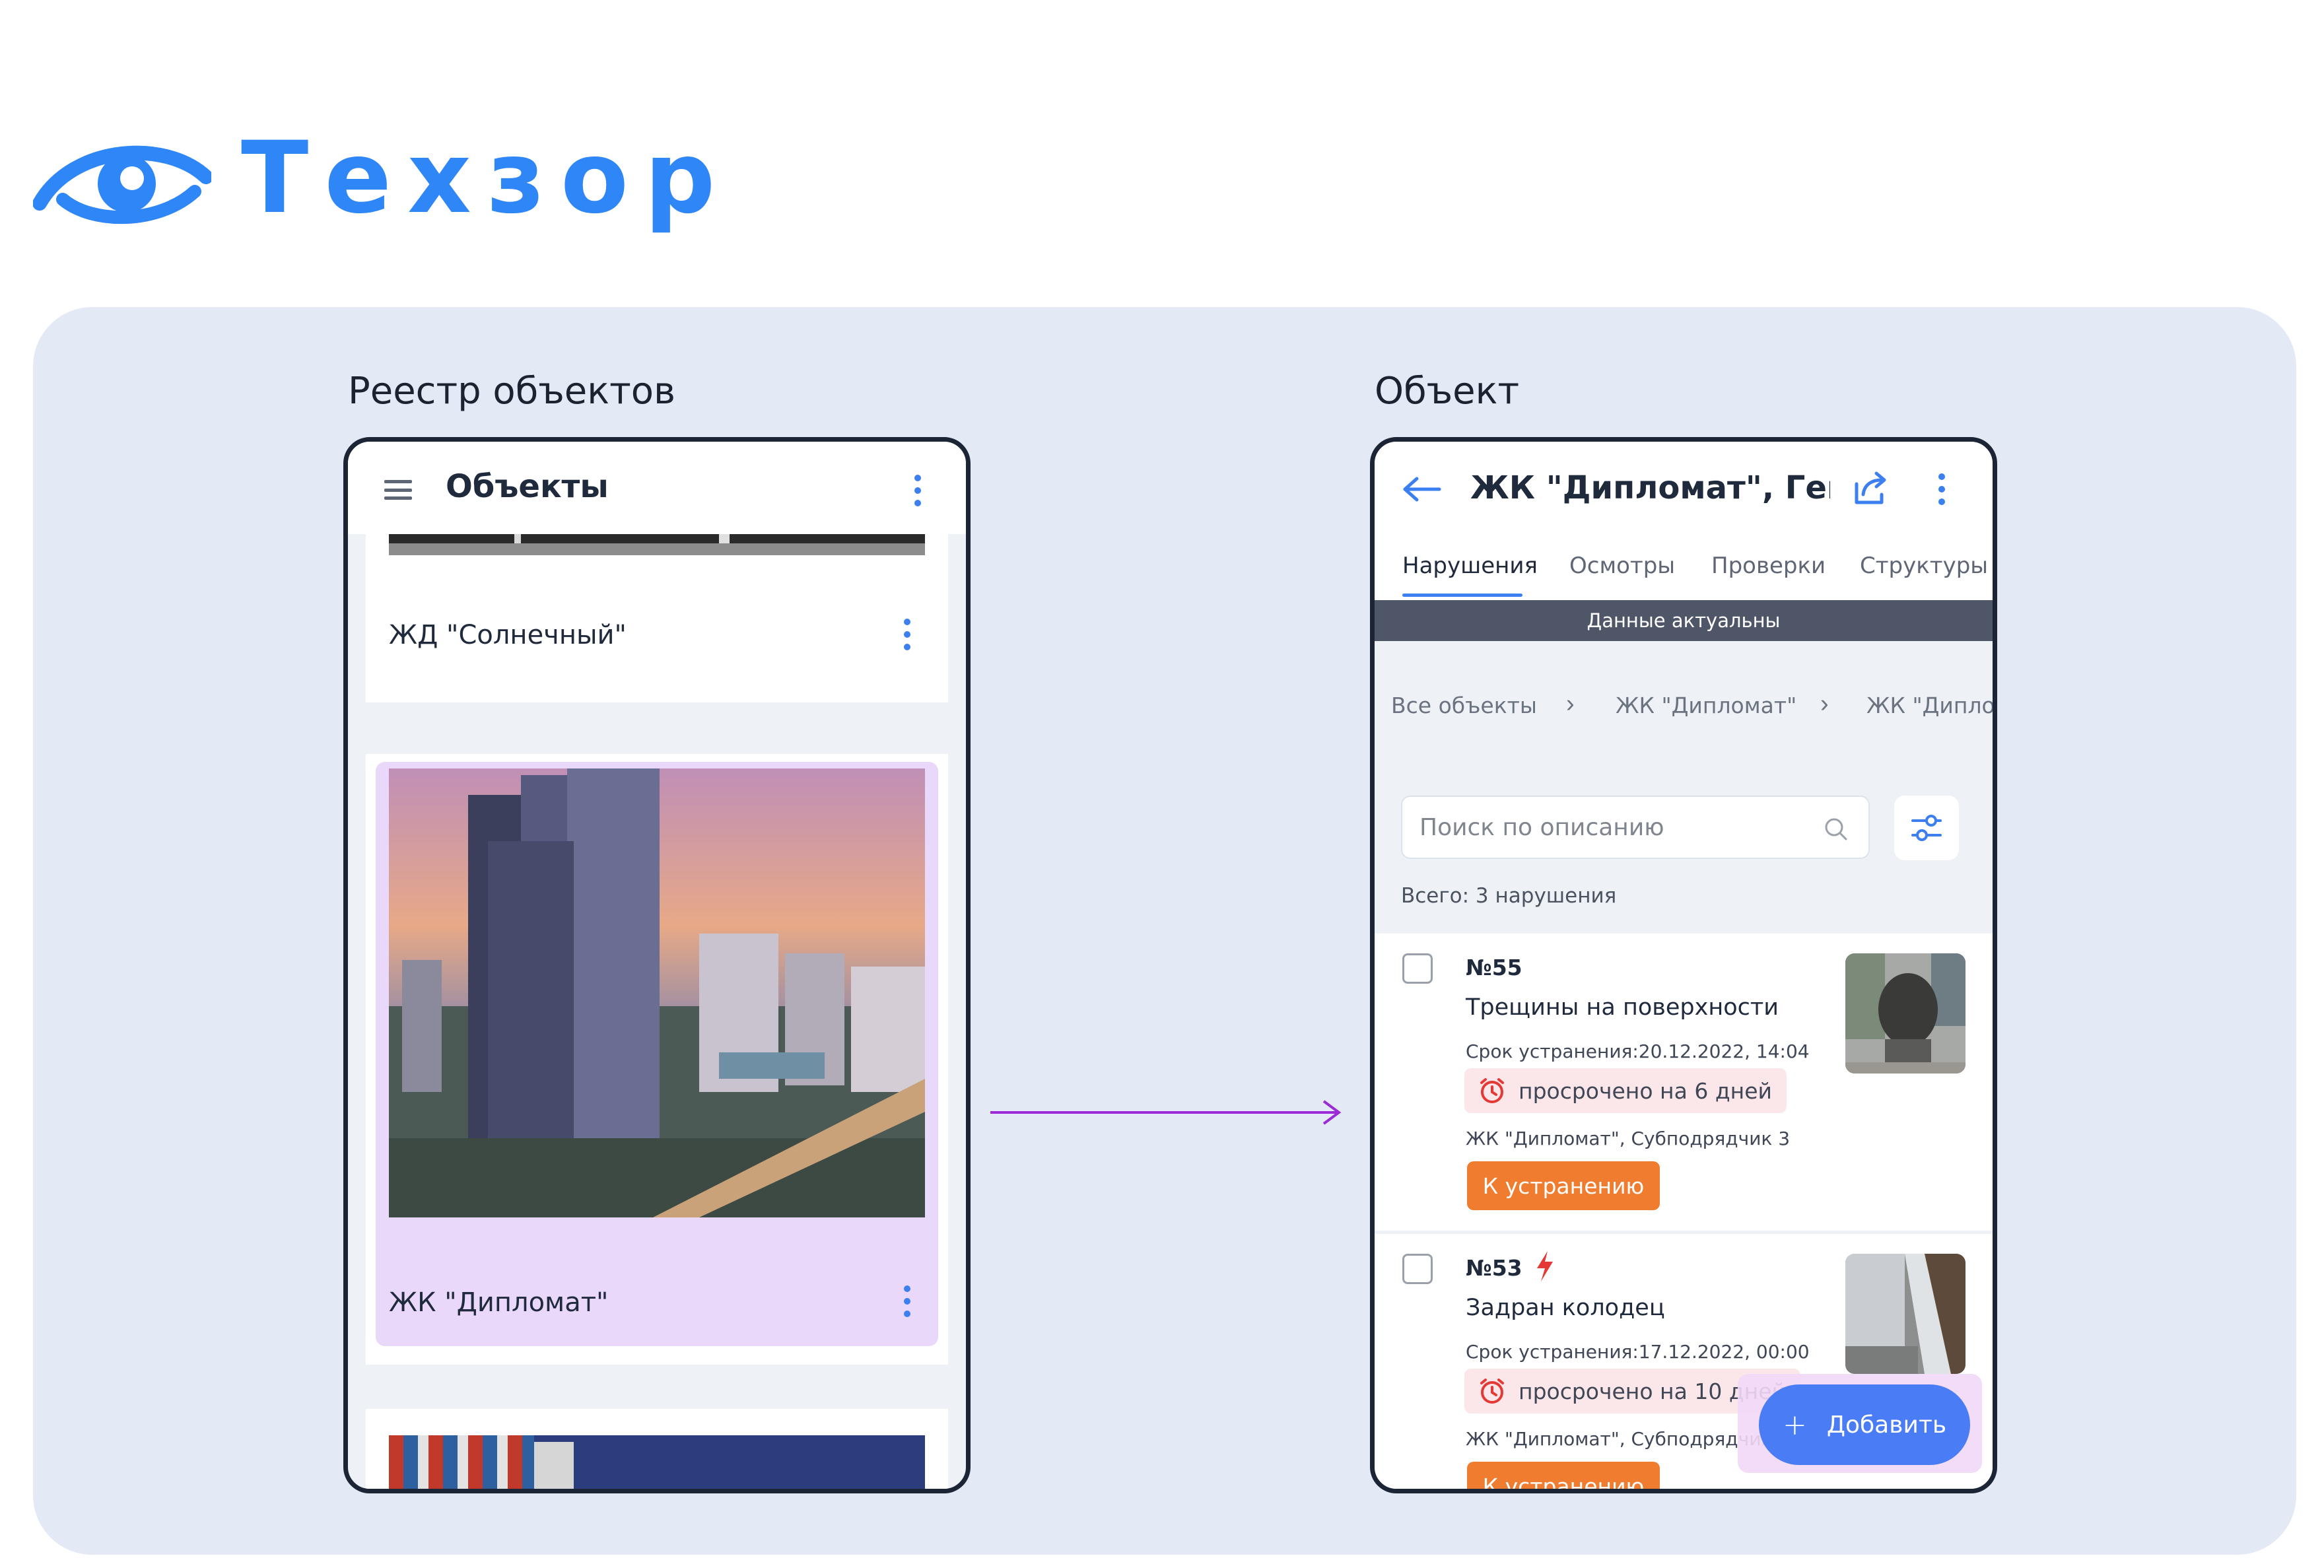 Image resolution: width=2324 pixels, height=1568 pixels. What do you see at coordinates (1422, 489) in the screenshot?
I see `back-arrow-icon` at bounding box center [1422, 489].